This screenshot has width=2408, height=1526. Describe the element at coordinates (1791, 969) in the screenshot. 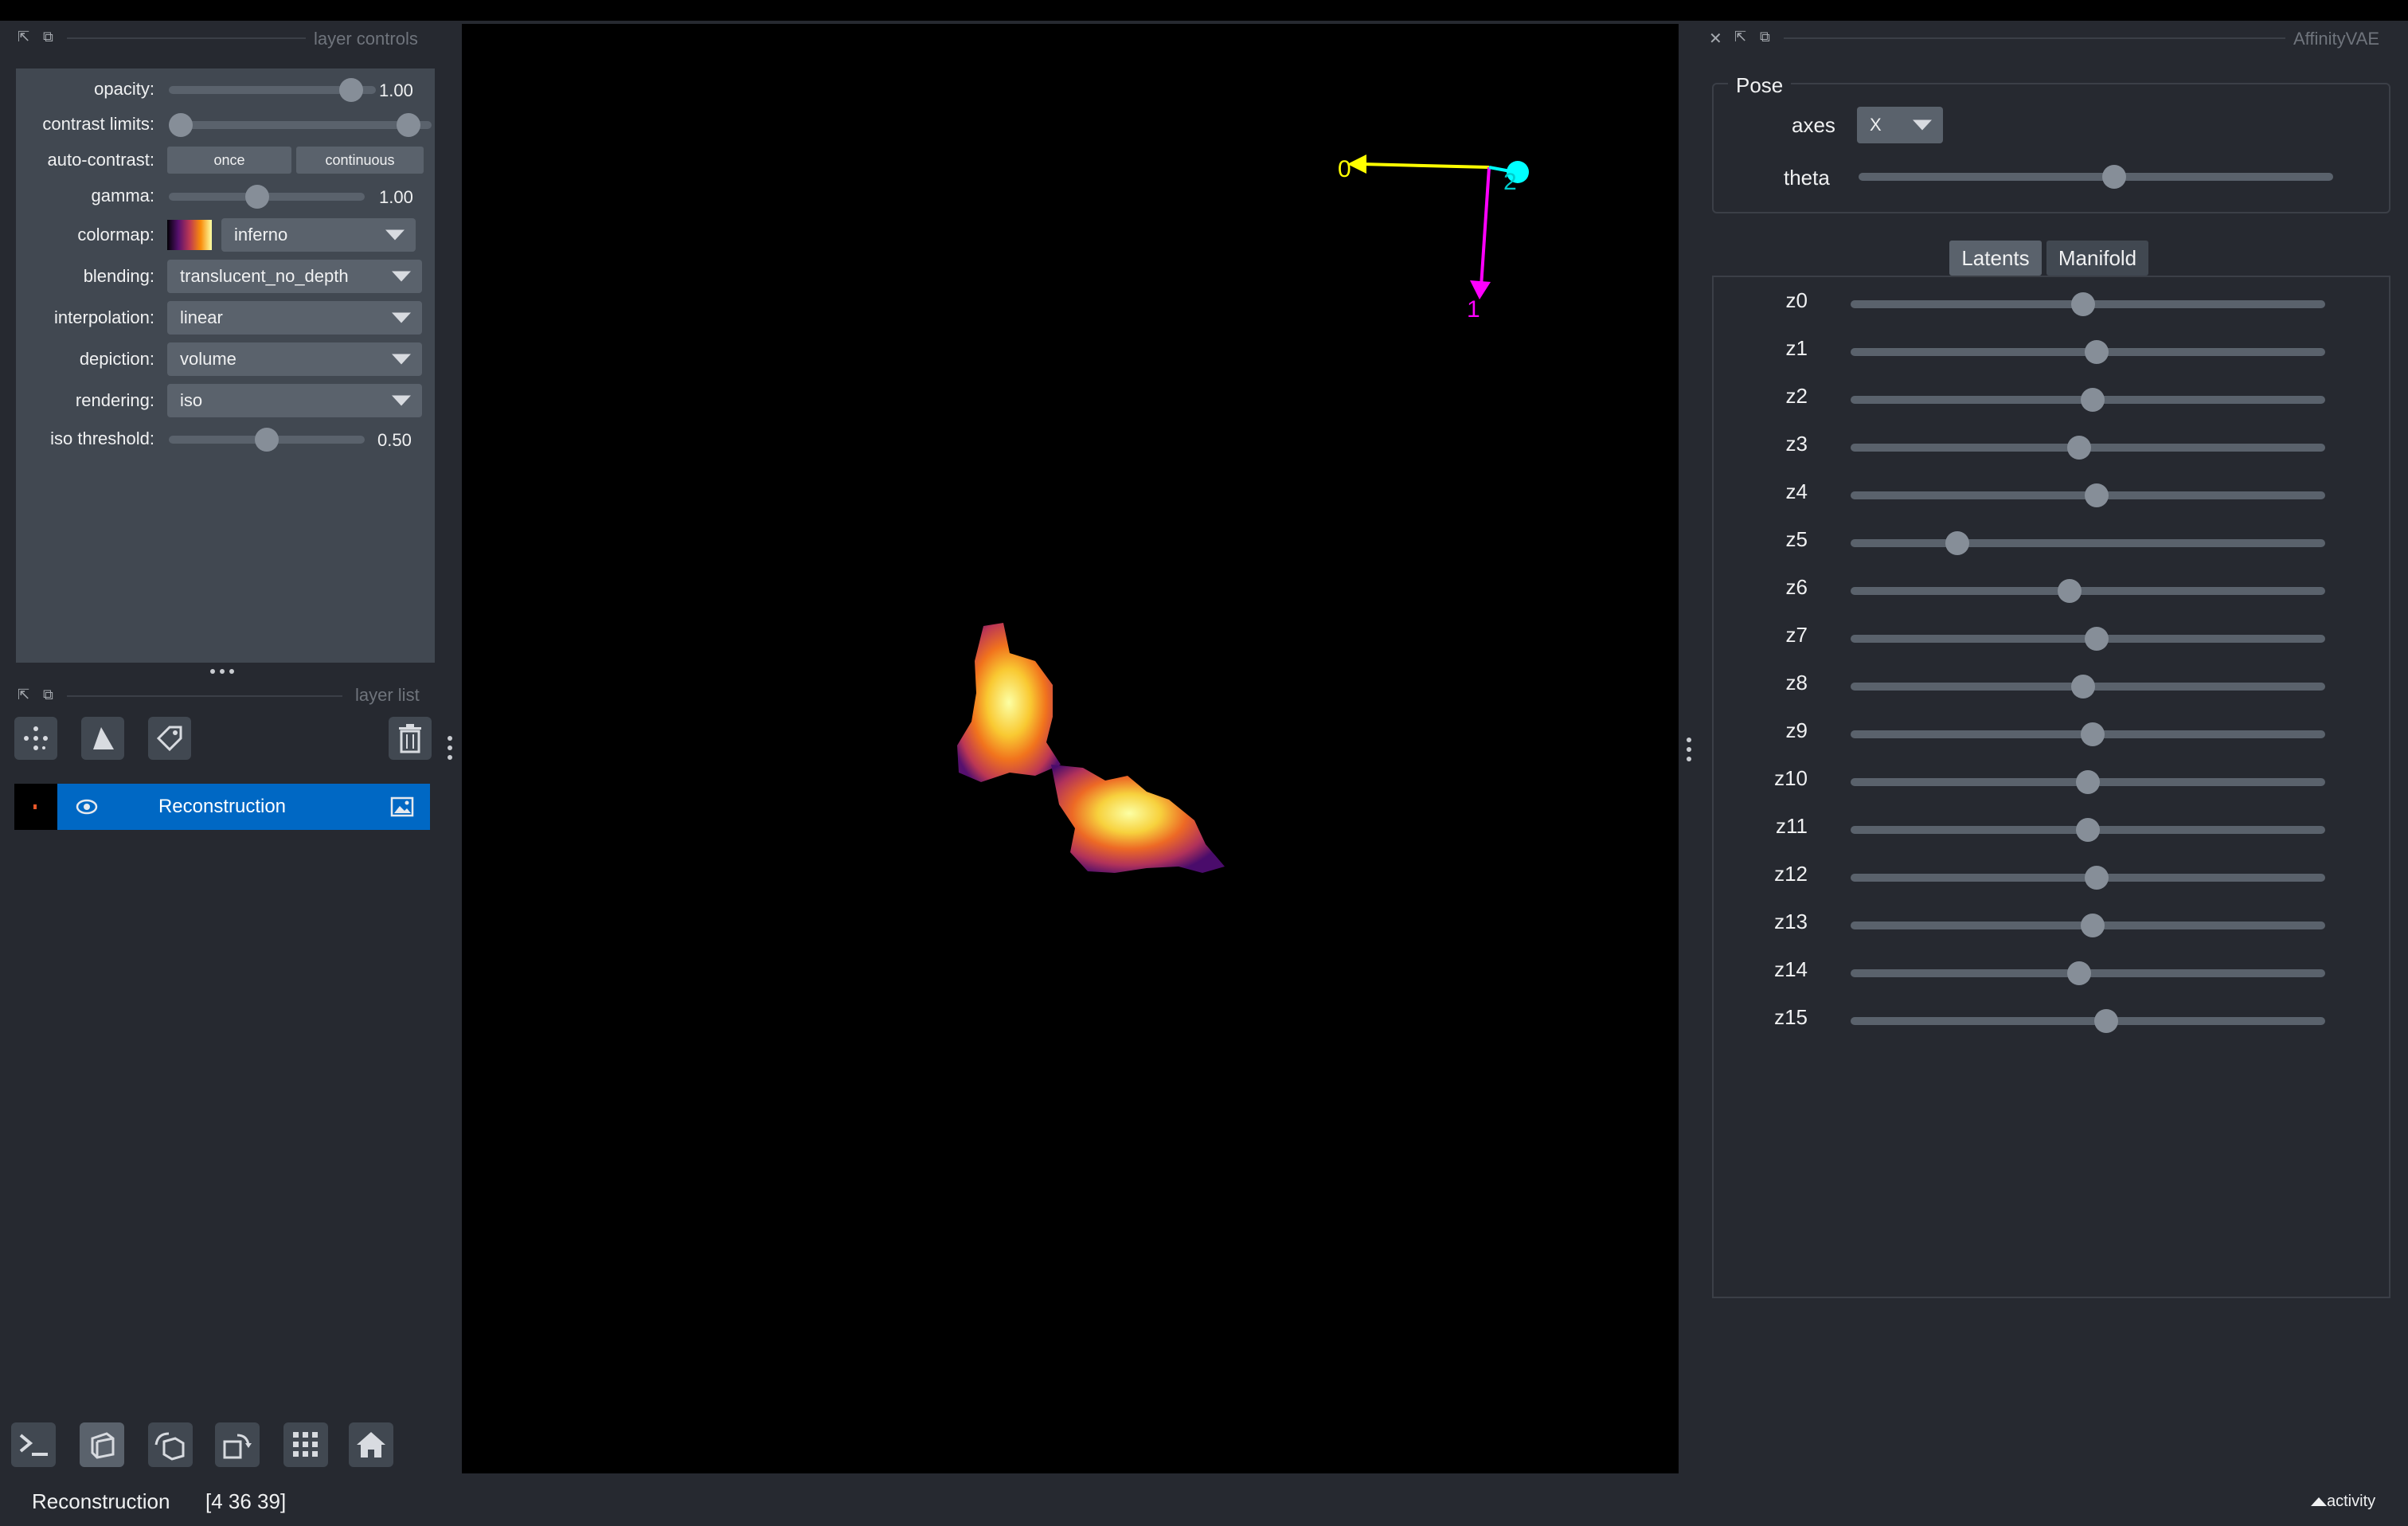

I see `latent-label: z14` at that location.